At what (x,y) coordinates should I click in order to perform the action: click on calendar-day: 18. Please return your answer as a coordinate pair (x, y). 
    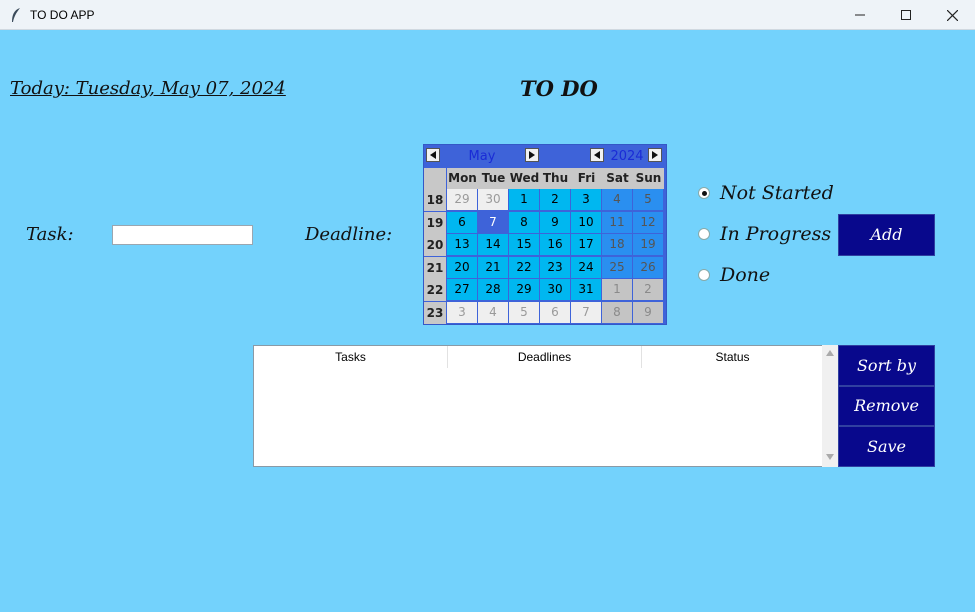
    Looking at the image, I should click on (617, 244).